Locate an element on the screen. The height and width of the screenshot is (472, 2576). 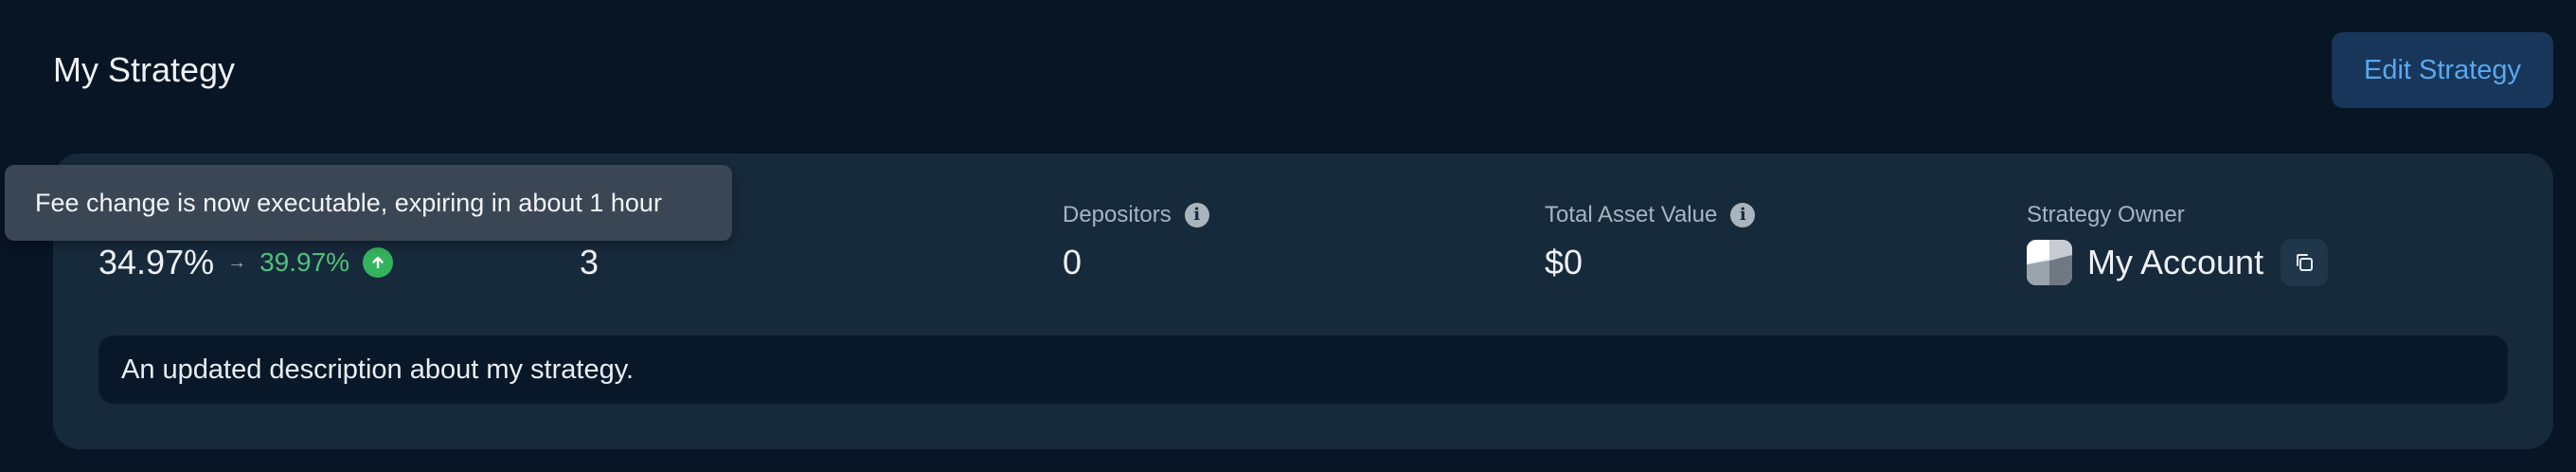
avatar-graphic is located at coordinates (2049, 262).